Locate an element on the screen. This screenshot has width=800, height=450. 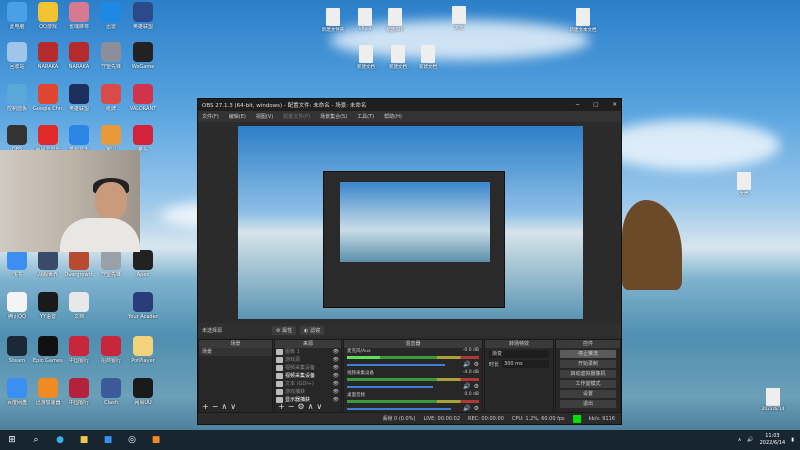
desktop-icon: 回收站 is located at coordinates (17, 56).